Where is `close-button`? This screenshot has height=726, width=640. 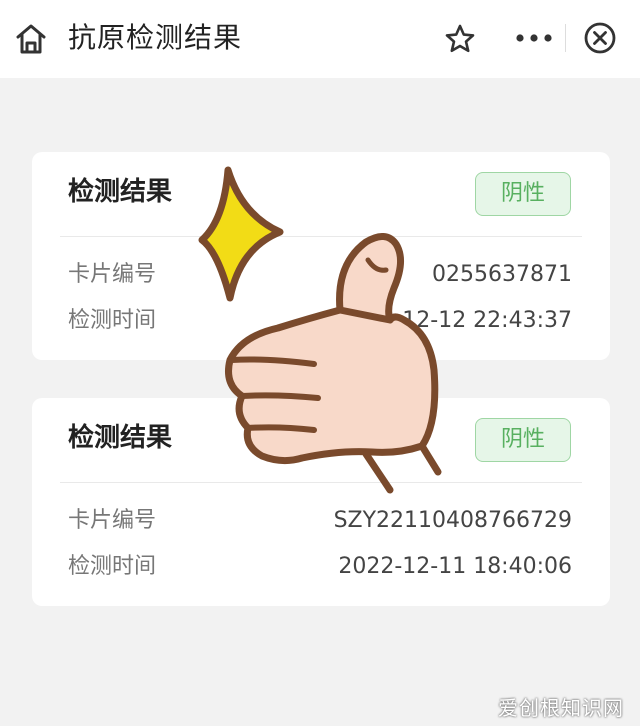 close-button is located at coordinates (600, 38).